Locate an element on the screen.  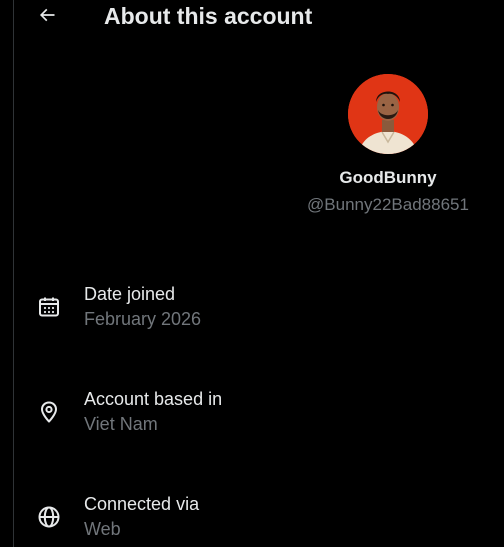
header: About this account is located at coordinates (252, 18).